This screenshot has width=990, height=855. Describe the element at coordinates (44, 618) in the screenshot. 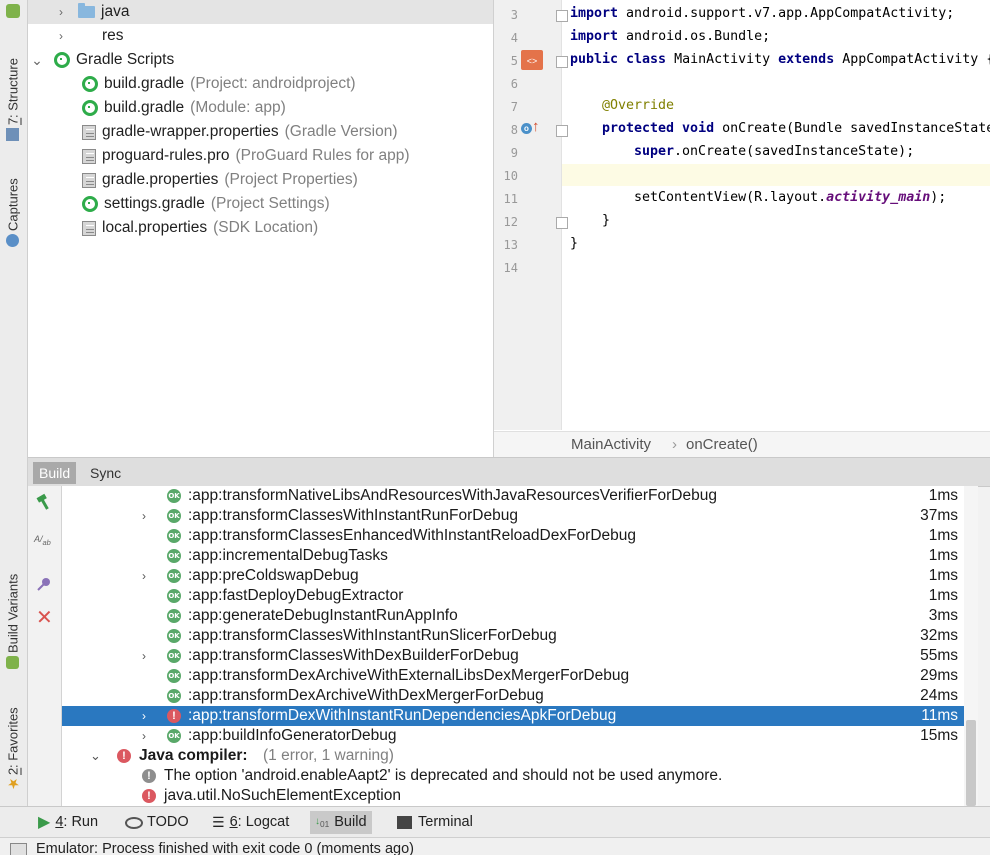

I see `close-icon: ✕` at that location.